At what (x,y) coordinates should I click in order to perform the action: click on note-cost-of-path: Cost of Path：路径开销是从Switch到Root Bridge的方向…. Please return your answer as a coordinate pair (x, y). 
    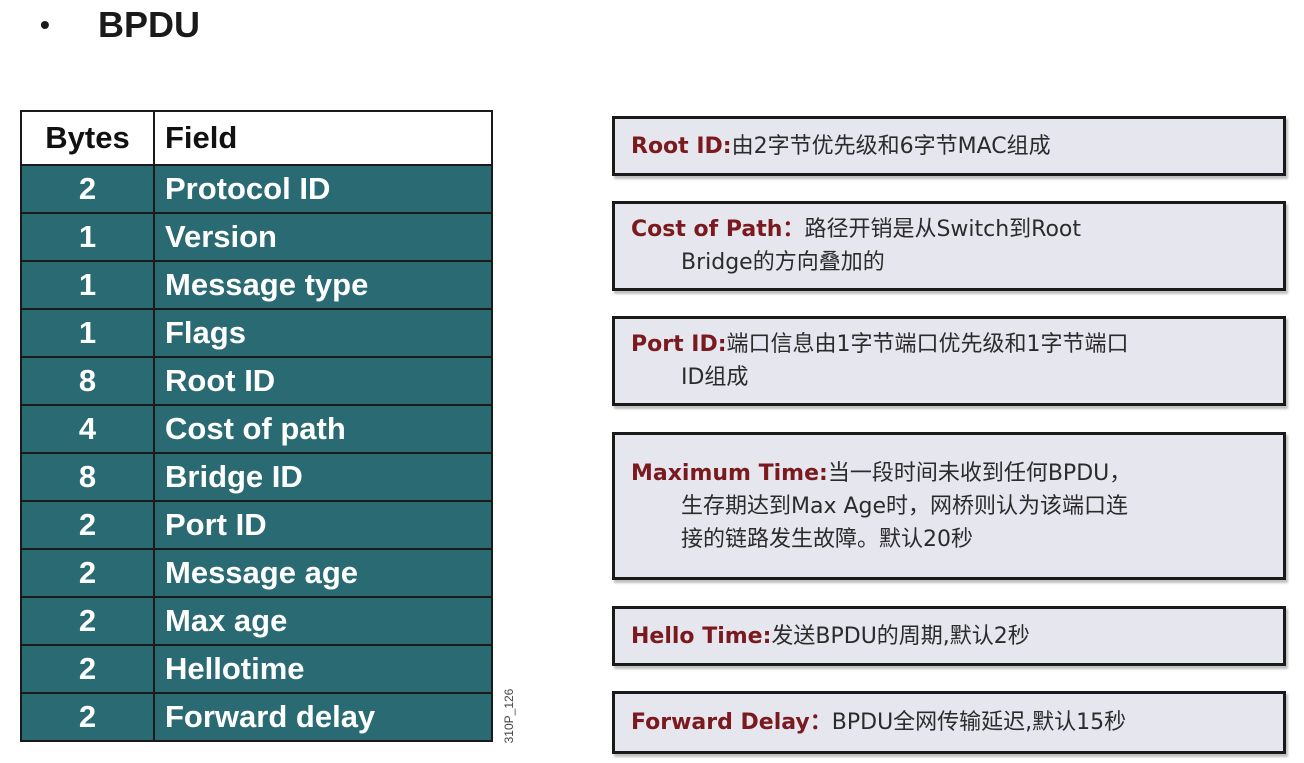
    Looking at the image, I should click on (949, 246).